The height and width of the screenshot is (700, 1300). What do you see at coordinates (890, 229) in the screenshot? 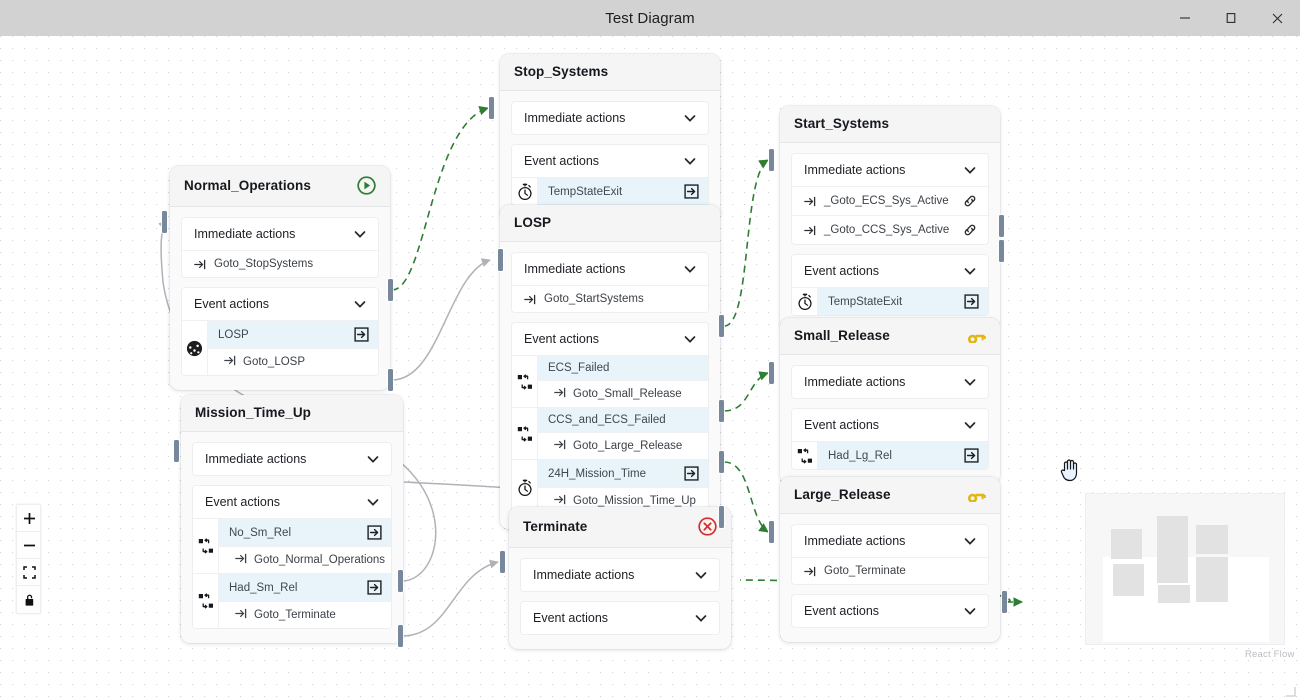
I see `immediate-action-row: _Goto_CCS_Sys_Active` at bounding box center [890, 229].